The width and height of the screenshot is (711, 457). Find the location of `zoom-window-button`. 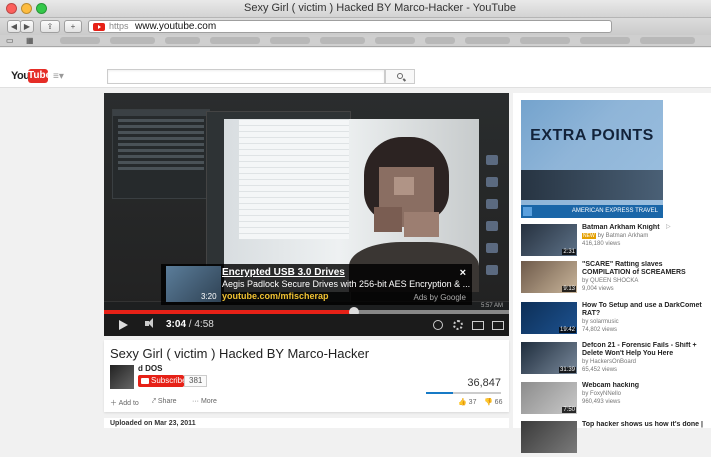

zoom-window-button is located at coordinates (41, 8).